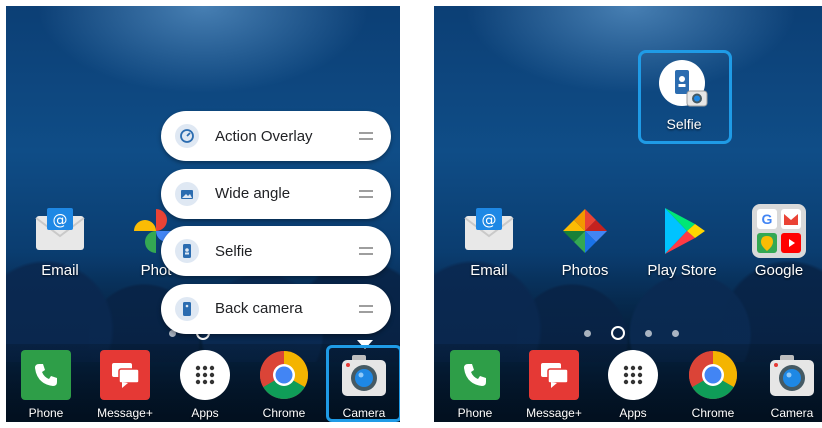 This screenshot has height=428, width=822. I want to click on selfie-icon, so click(187, 251).